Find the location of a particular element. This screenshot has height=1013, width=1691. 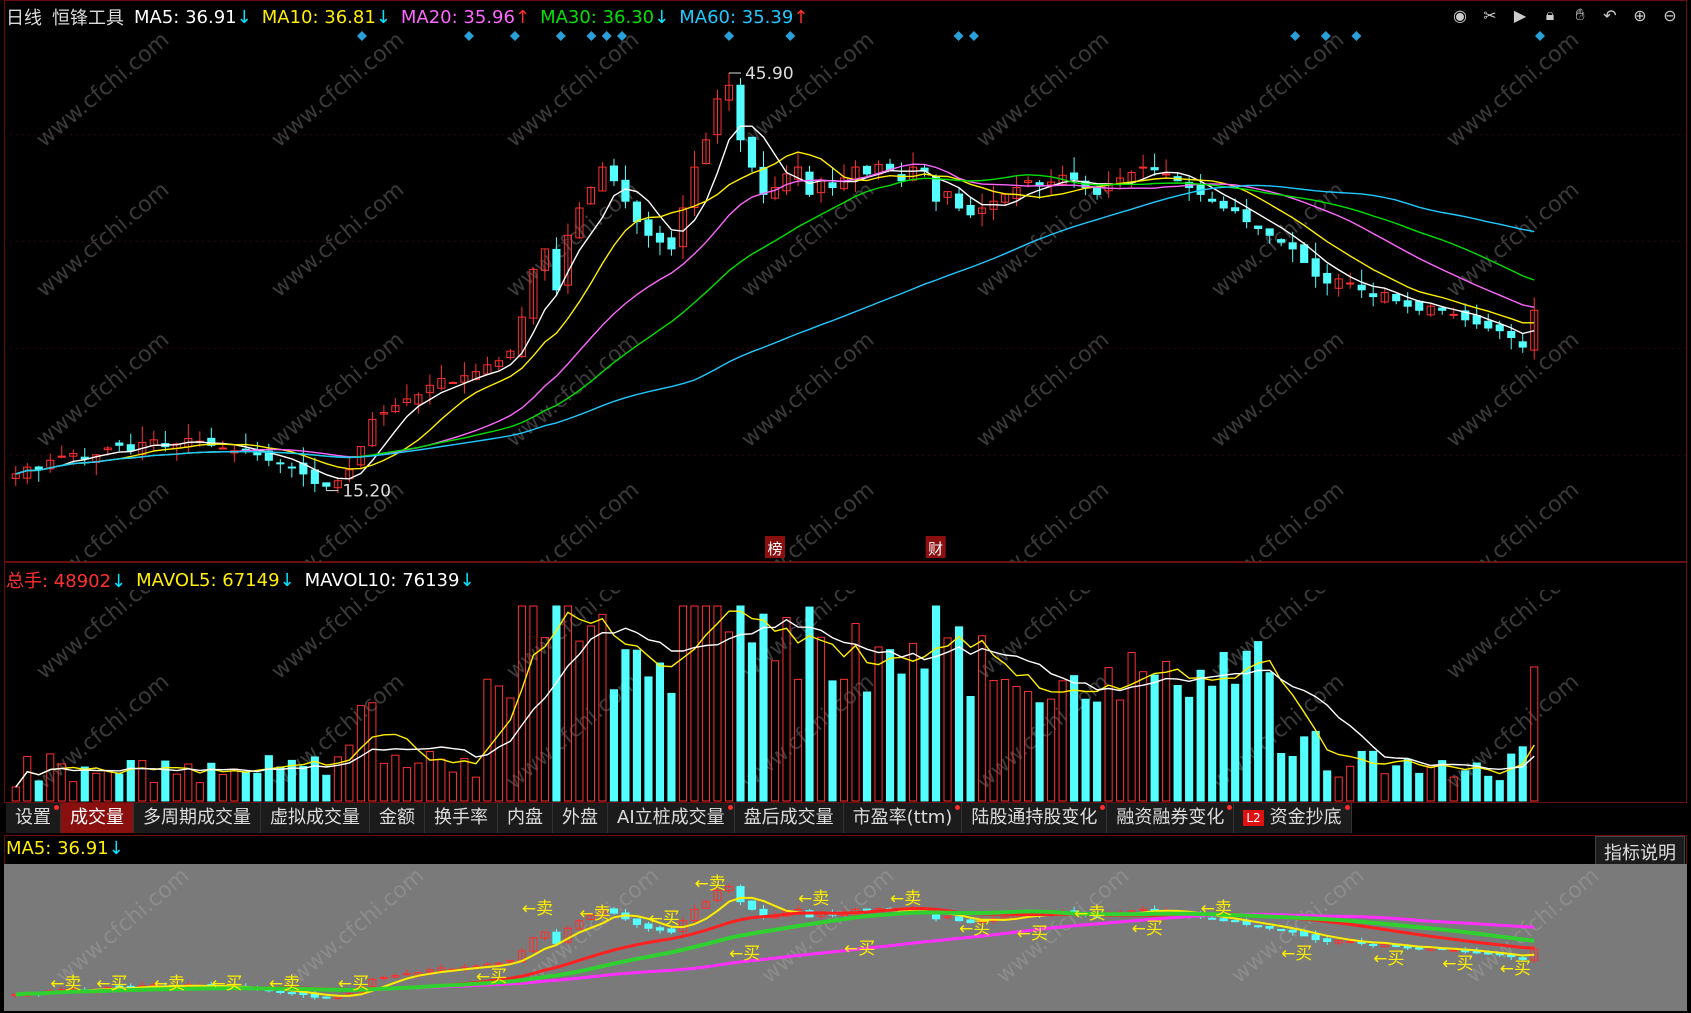

tab-amount: 金额 is located at coordinates (397, 818).